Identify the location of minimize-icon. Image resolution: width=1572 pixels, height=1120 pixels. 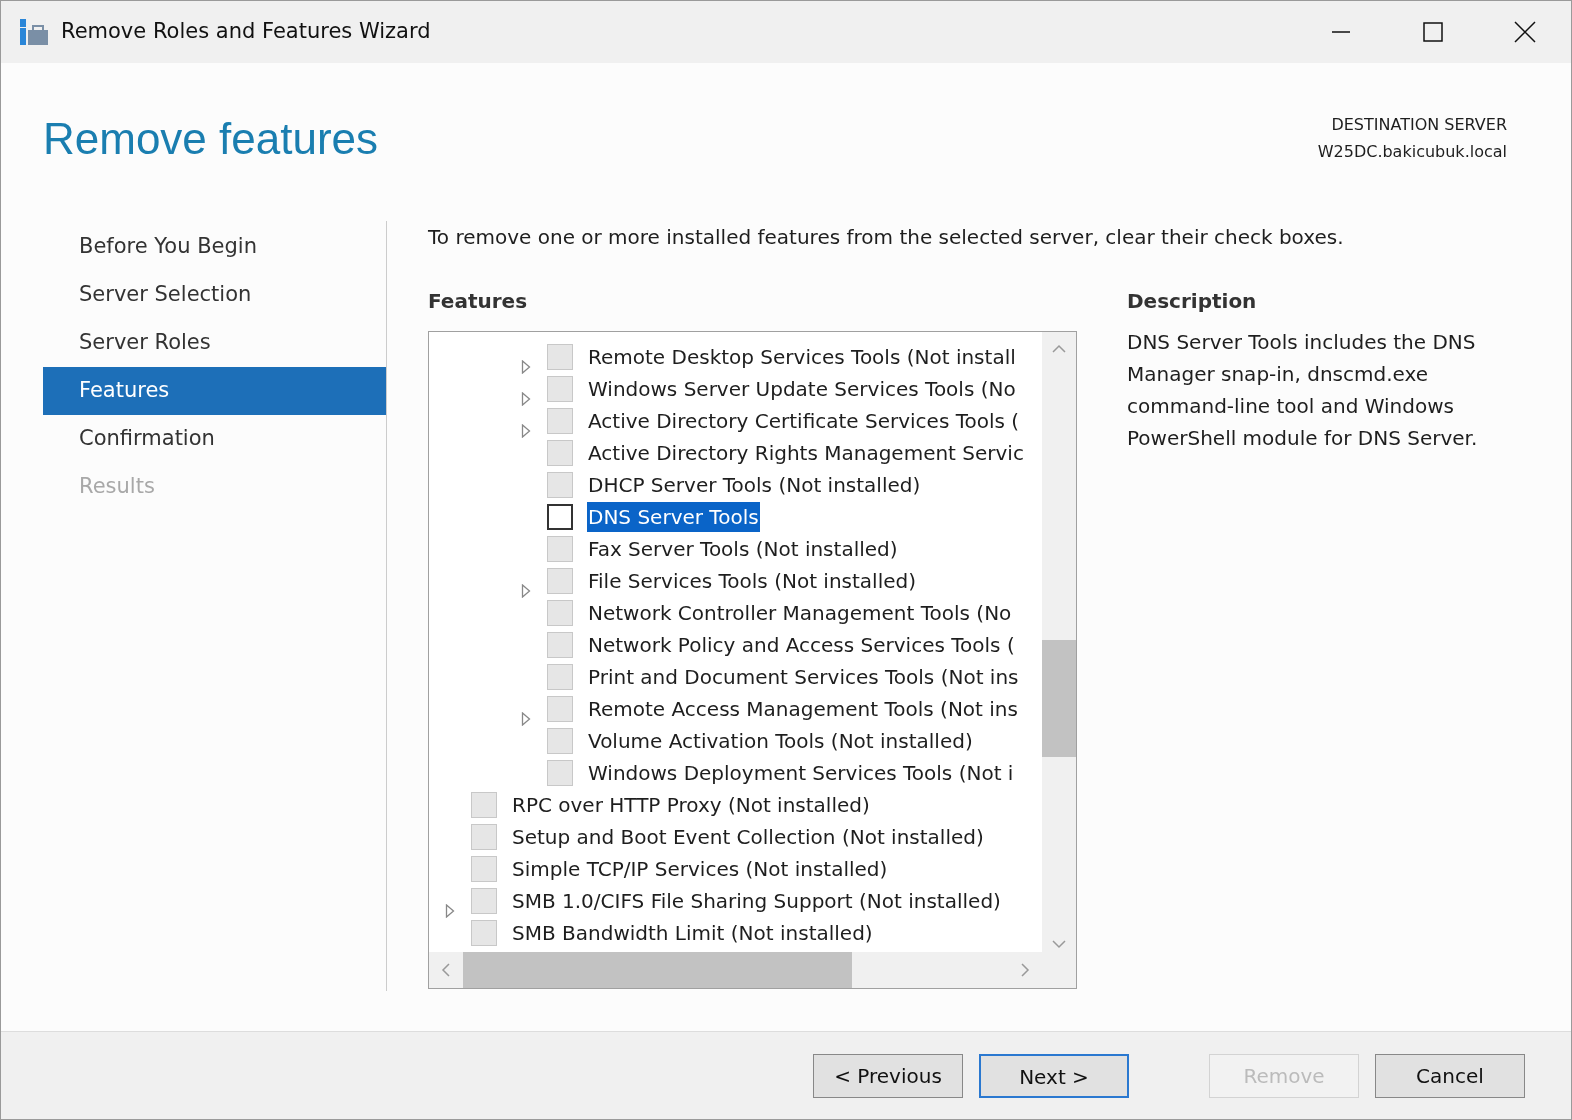
(1341, 32).